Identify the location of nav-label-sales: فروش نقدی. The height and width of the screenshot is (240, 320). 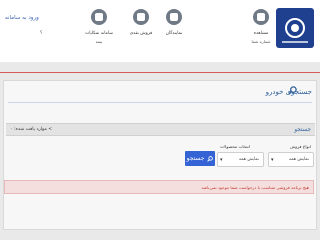
(141, 33).